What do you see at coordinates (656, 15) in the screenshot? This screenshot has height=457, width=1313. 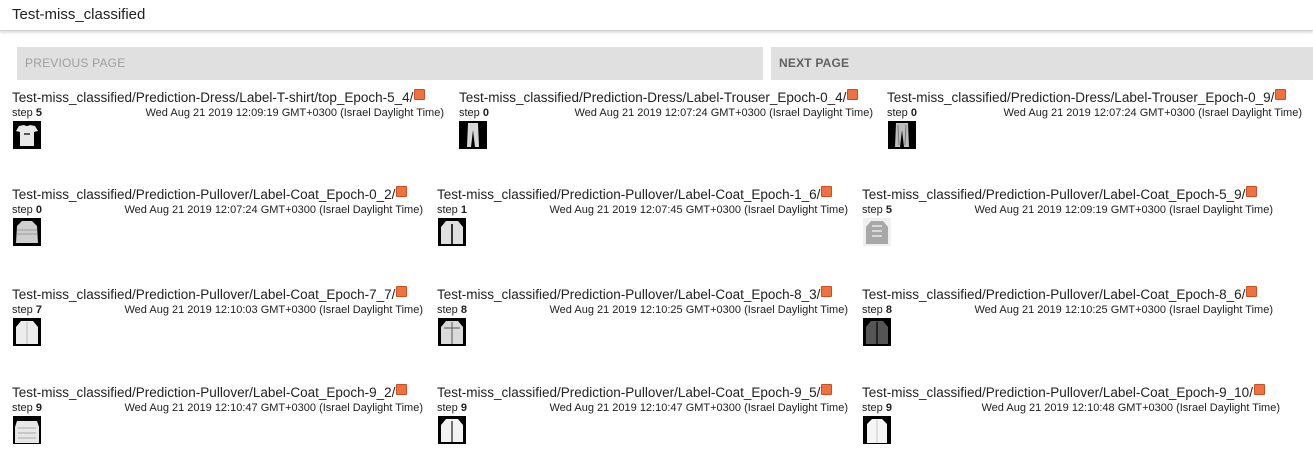 I see `page-header: Test-miss_classified` at bounding box center [656, 15].